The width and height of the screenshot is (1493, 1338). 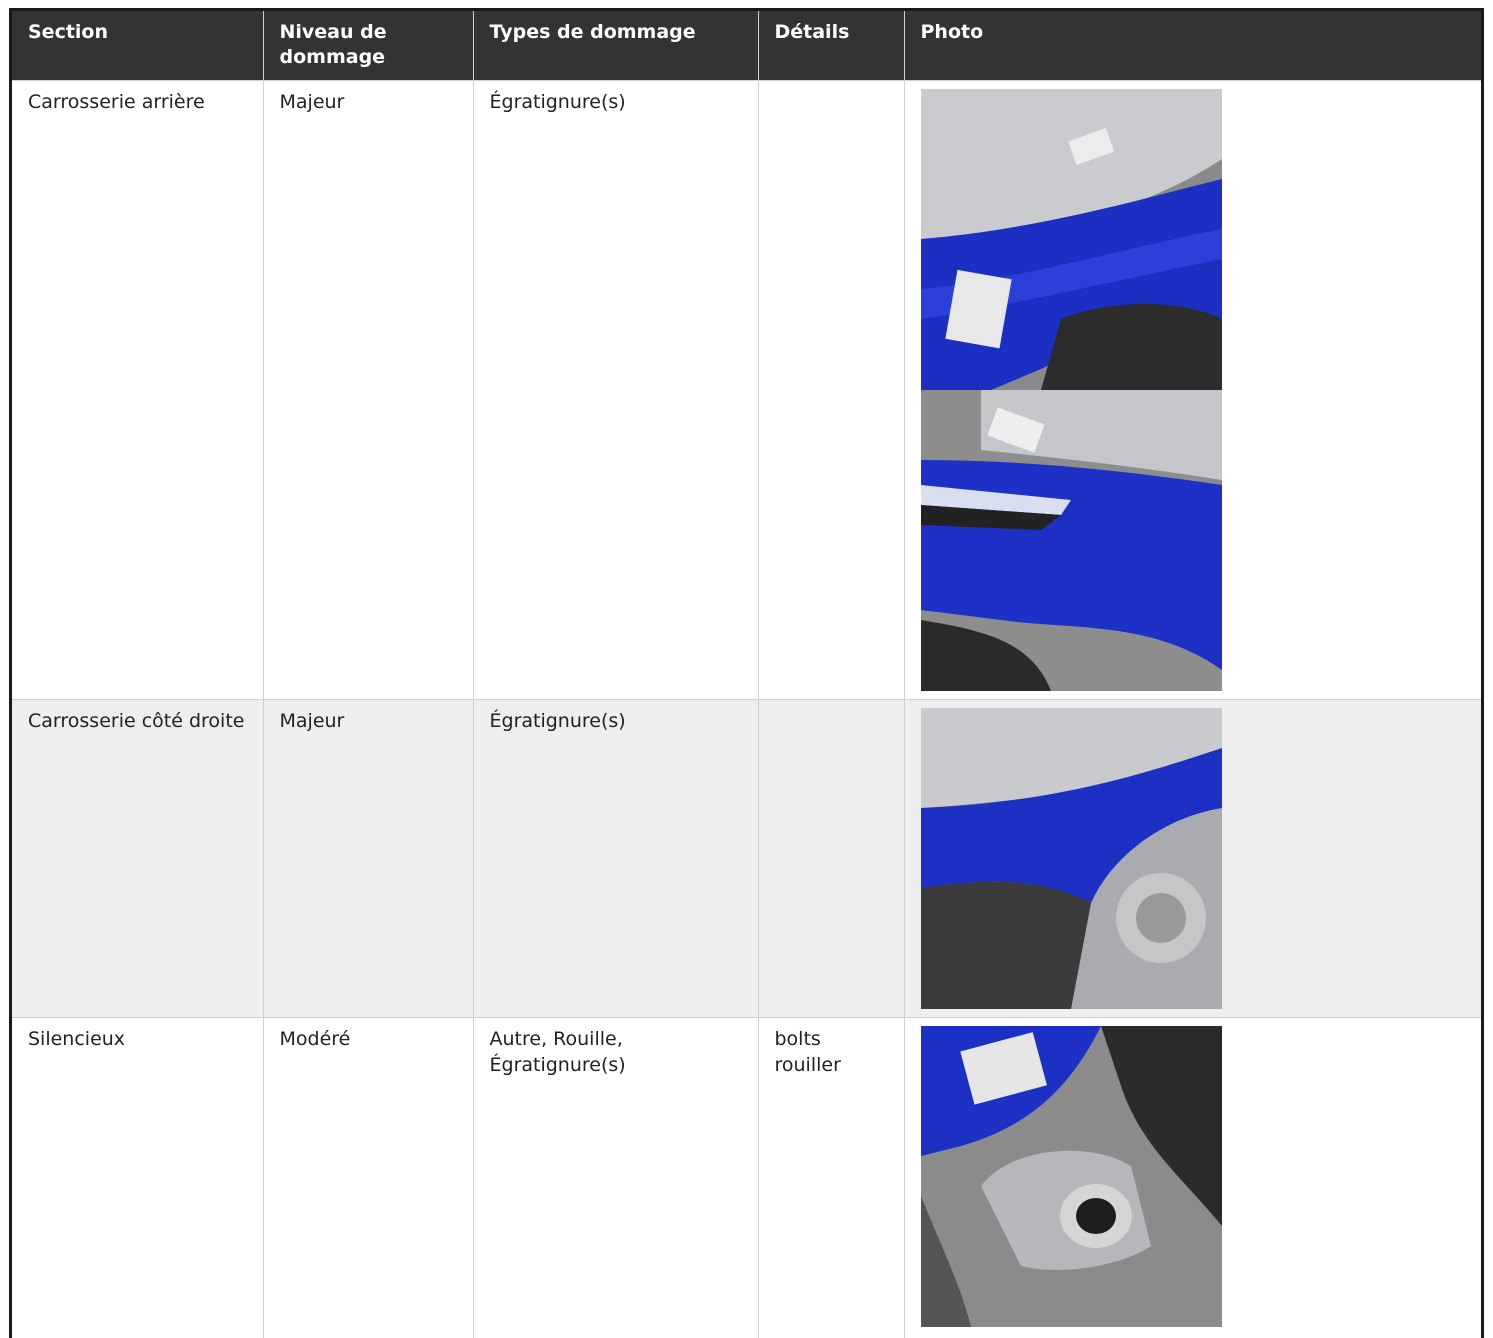 What do you see at coordinates (831, 46) in the screenshot?
I see `header-details: Détails` at bounding box center [831, 46].